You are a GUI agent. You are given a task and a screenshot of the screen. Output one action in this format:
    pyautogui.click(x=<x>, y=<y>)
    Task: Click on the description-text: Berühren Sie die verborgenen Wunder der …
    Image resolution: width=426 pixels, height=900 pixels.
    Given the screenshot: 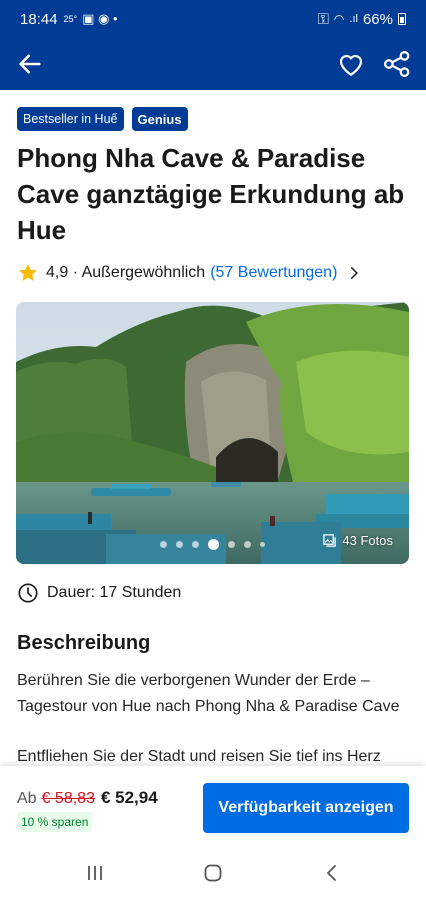 What is the action you would take?
    pyautogui.click(x=214, y=719)
    